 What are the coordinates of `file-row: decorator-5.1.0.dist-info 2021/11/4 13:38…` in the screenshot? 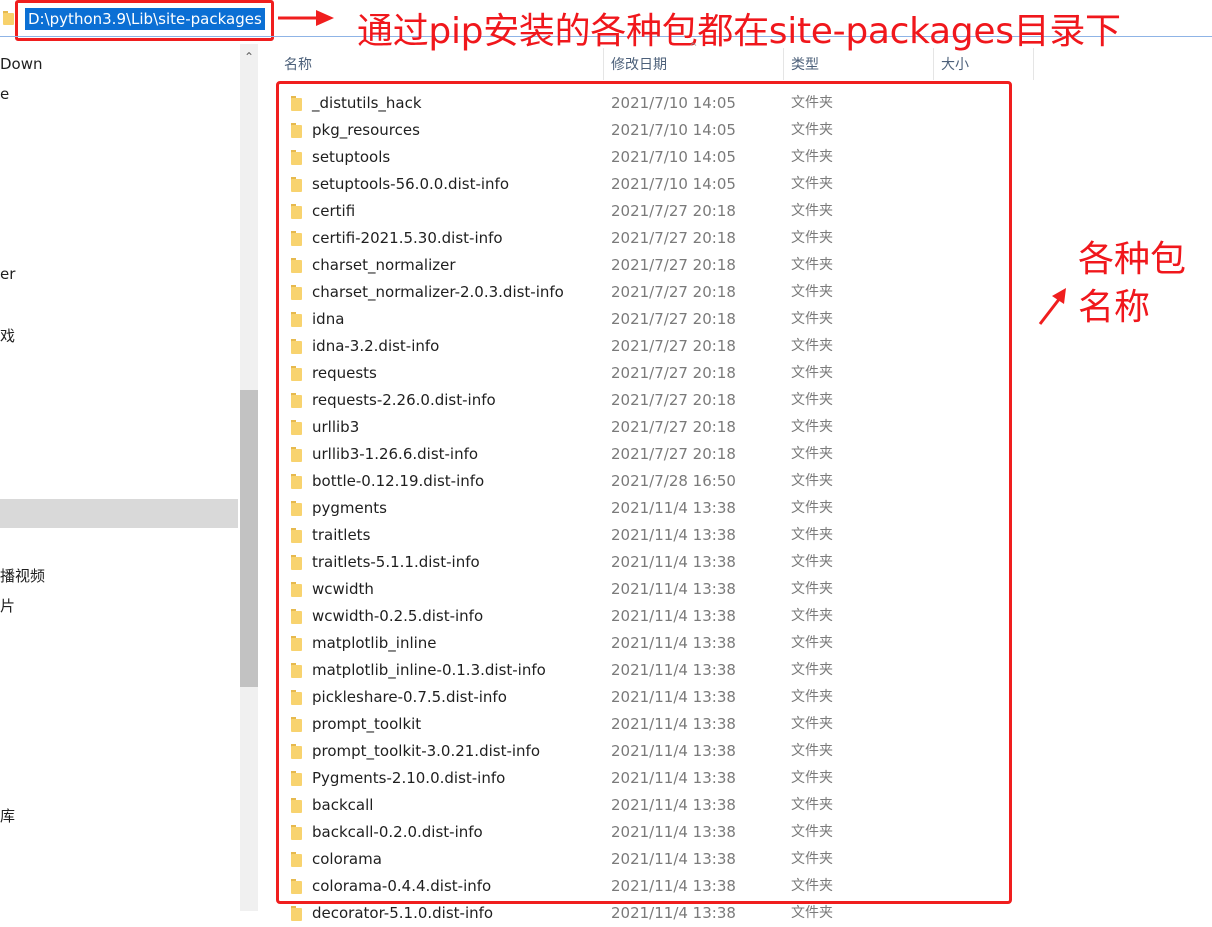 It's located at (735, 913).